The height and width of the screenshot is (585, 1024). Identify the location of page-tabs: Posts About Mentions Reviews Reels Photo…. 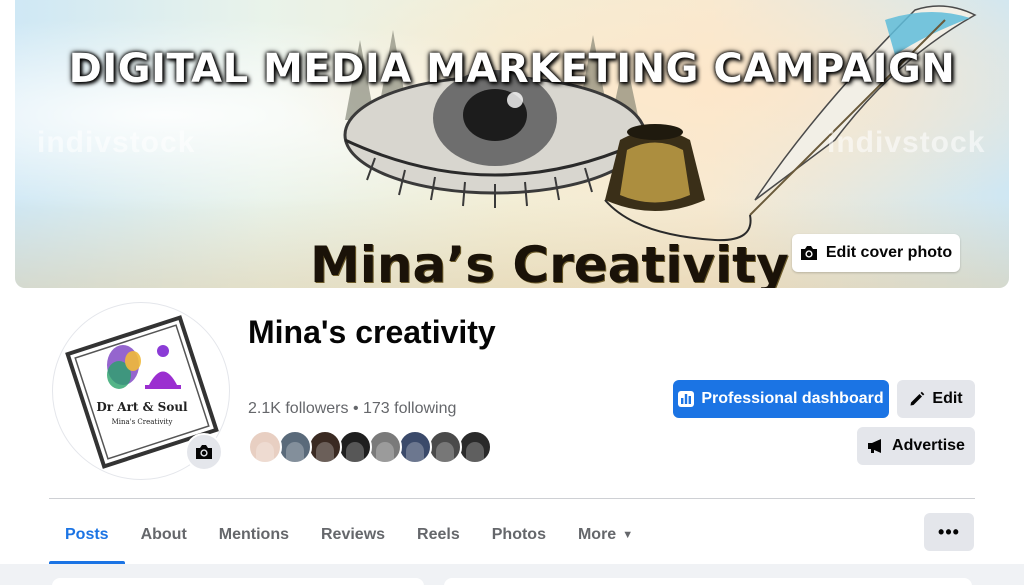
(349, 535).